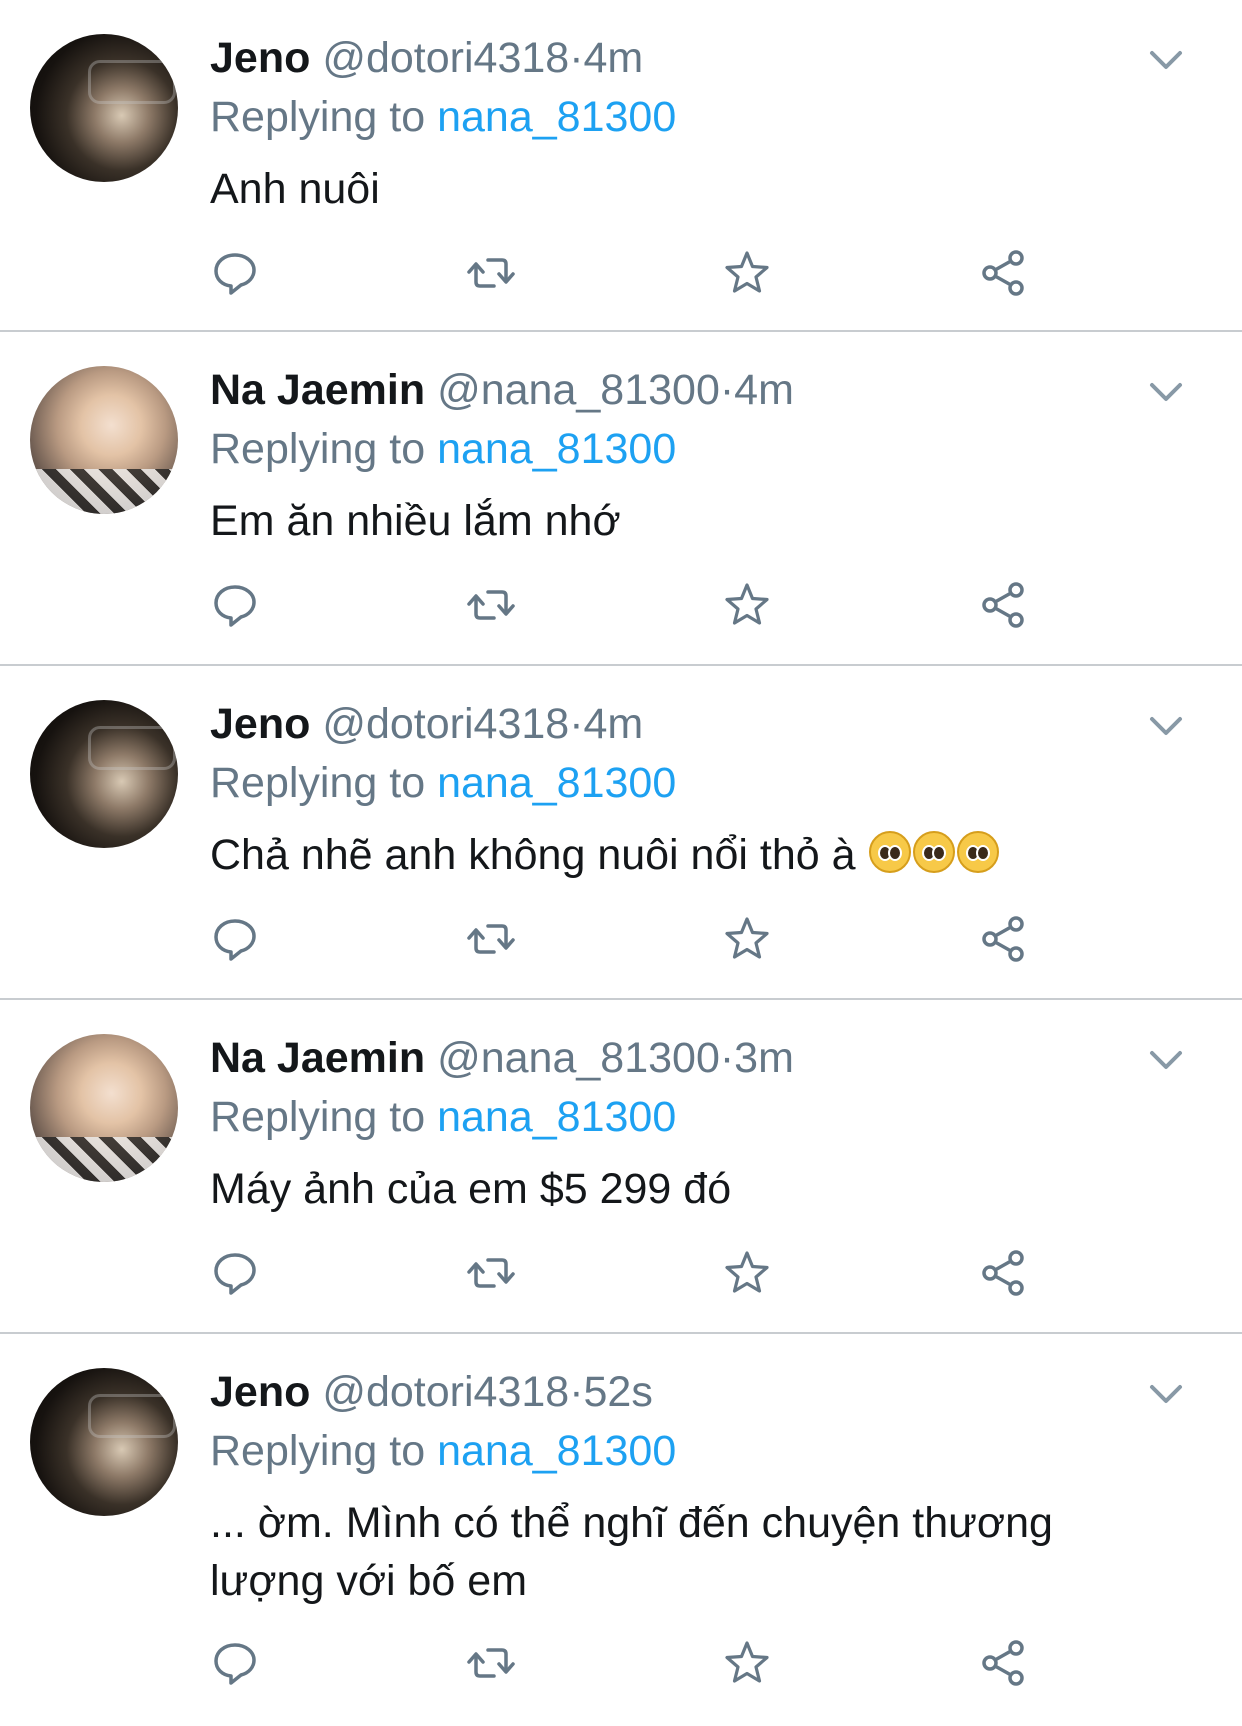 The width and height of the screenshot is (1242, 1726). What do you see at coordinates (471, 1189) in the screenshot?
I see `tweet-text: Máy ảnh của em $5 299 đó` at bounding box center [471, 1189].